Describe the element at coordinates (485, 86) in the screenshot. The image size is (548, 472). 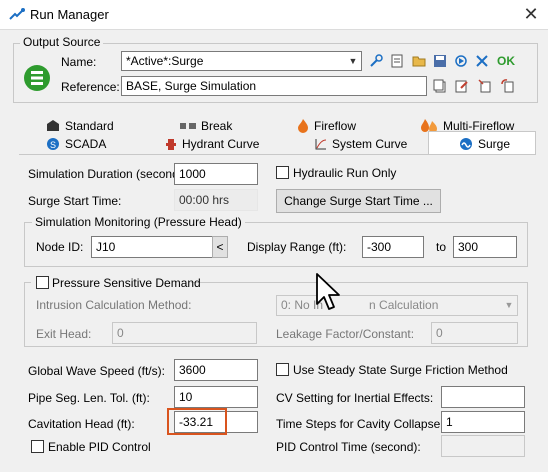
I see `reset-icon` at that location.